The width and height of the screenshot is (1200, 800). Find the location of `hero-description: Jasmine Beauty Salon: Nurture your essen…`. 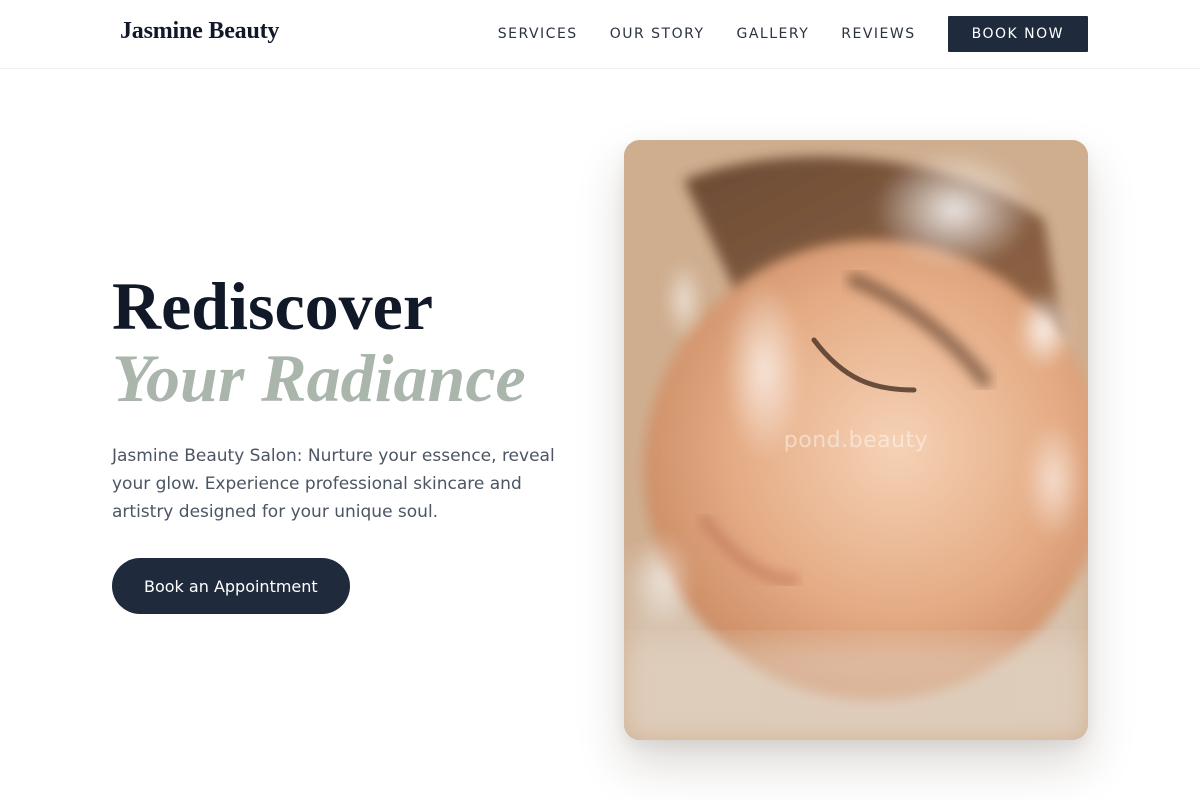

hero-description: Jasmine Beauty Salon: Nurture your essen… is located at coordinates (333, 484).